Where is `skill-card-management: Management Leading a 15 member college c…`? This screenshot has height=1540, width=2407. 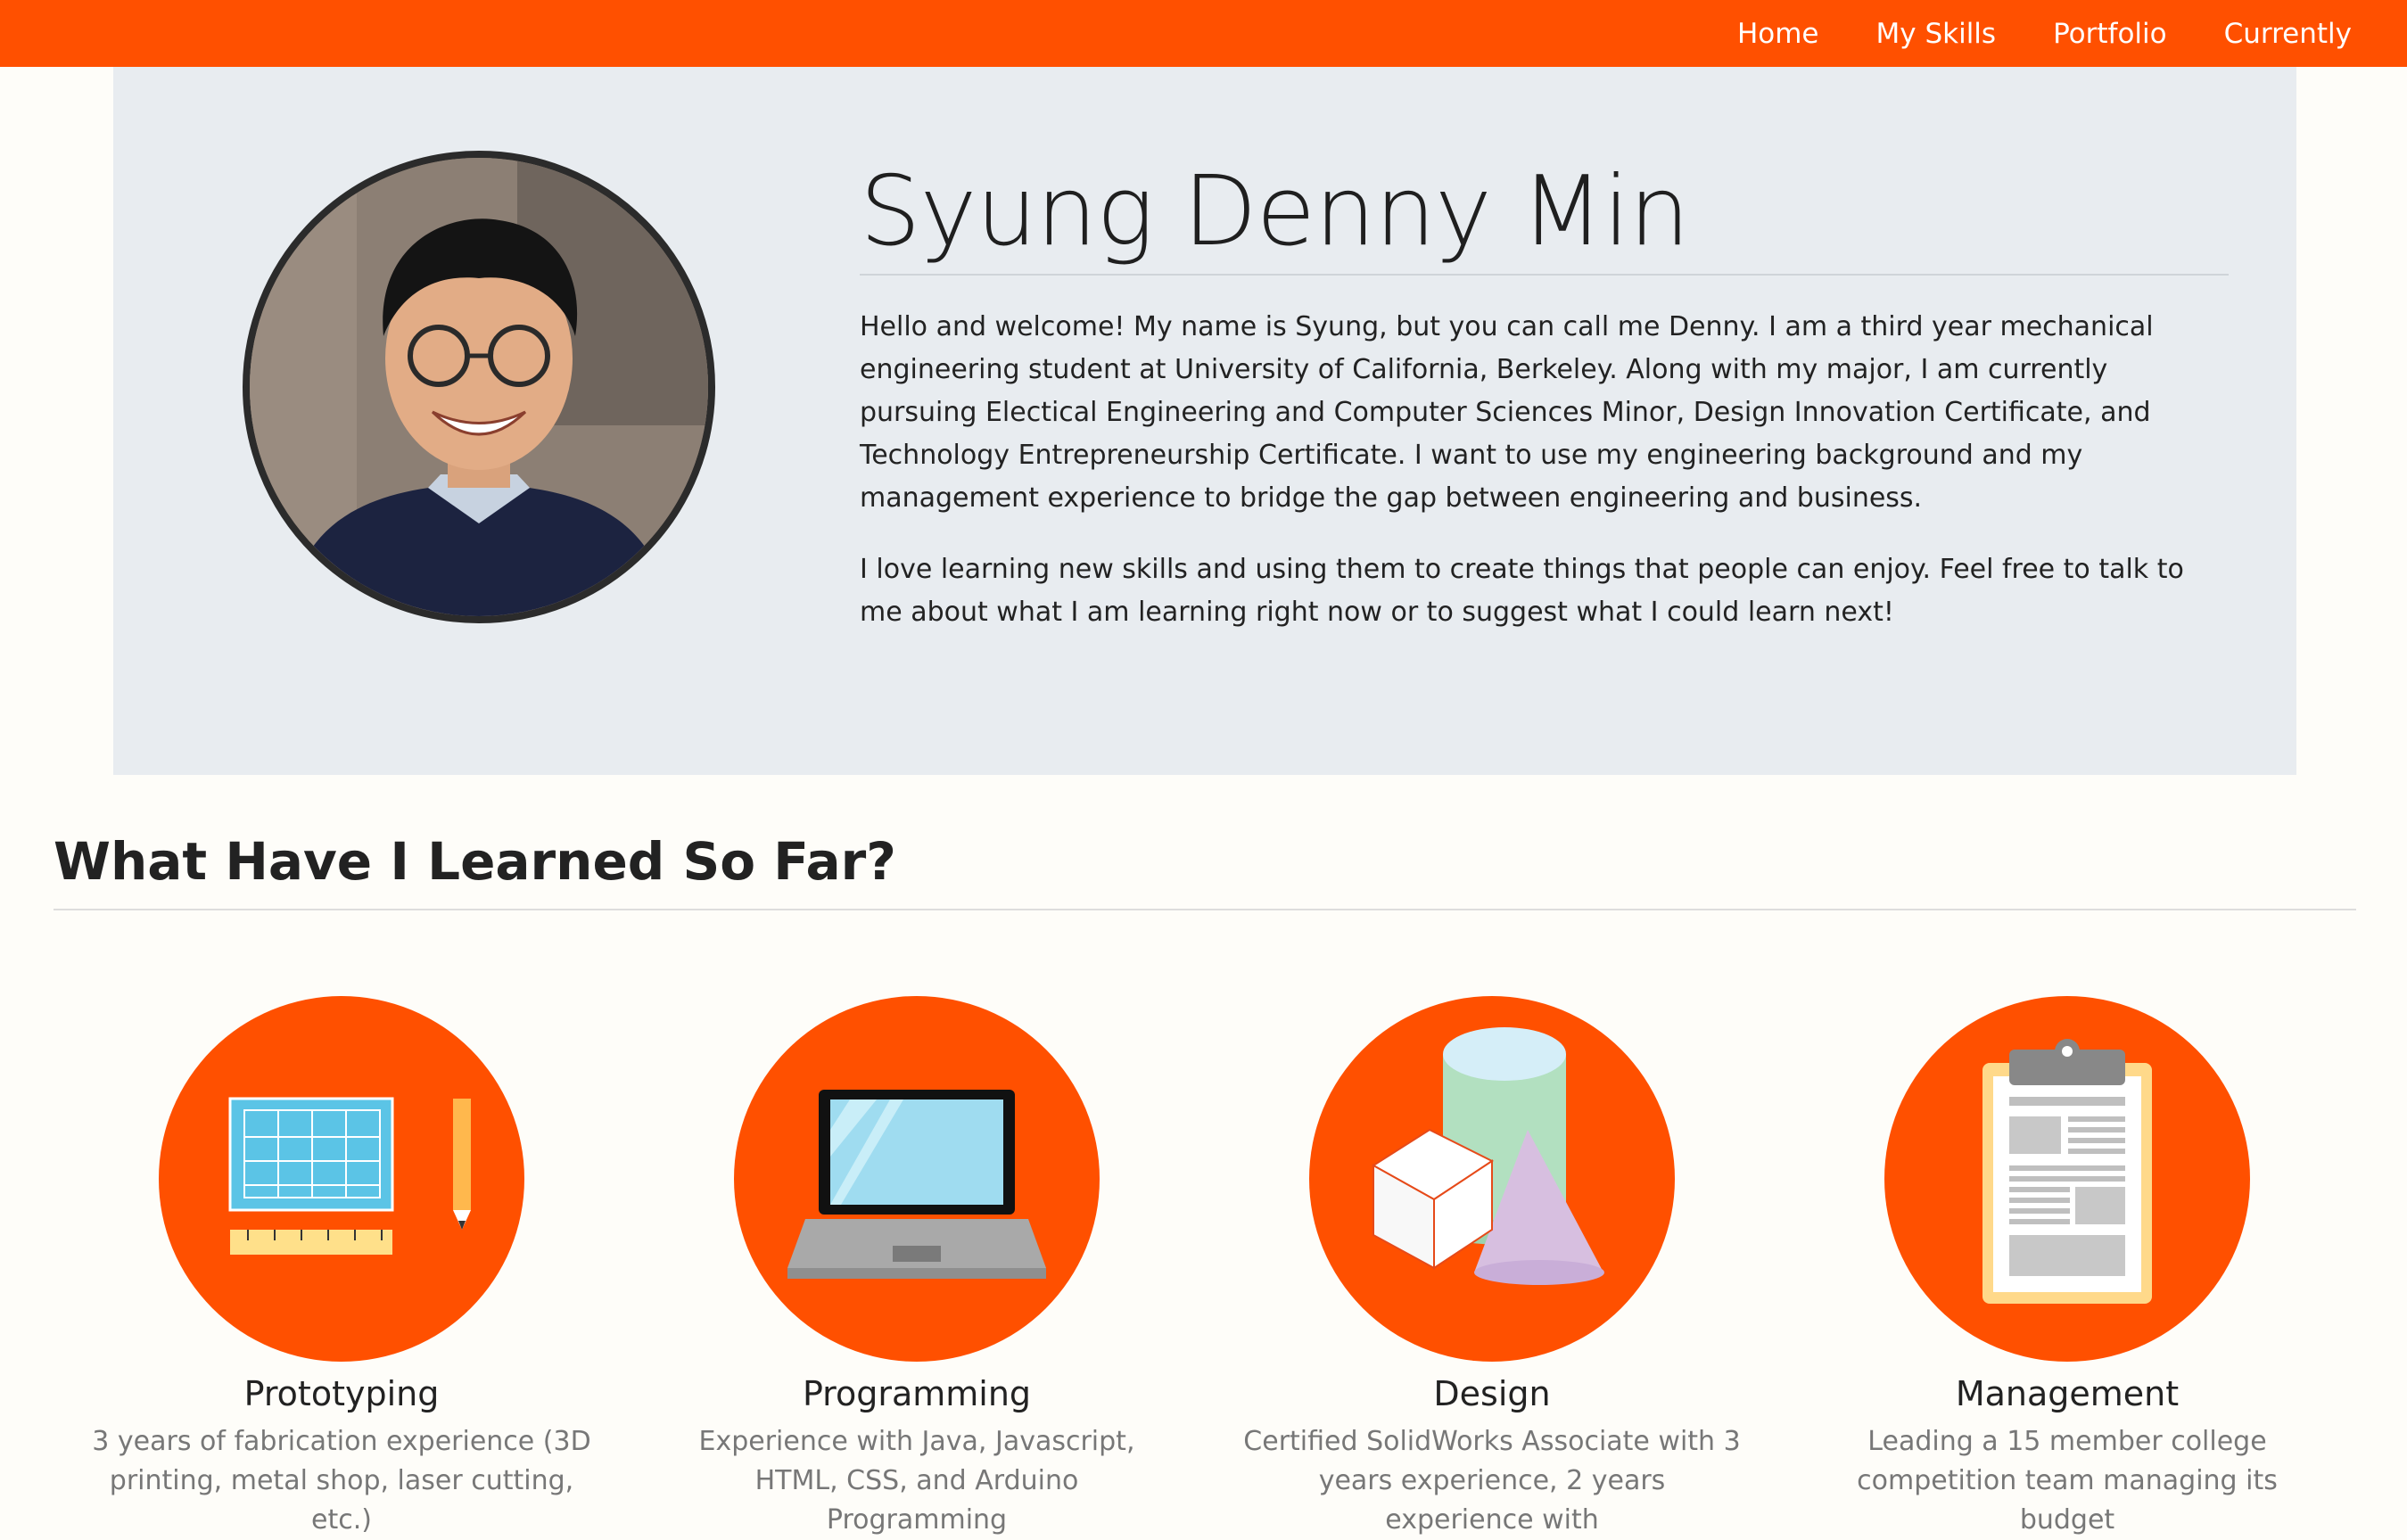
skill-card-management: Management Leading a 15 member college c… is located at coordinates (2067, 1268).